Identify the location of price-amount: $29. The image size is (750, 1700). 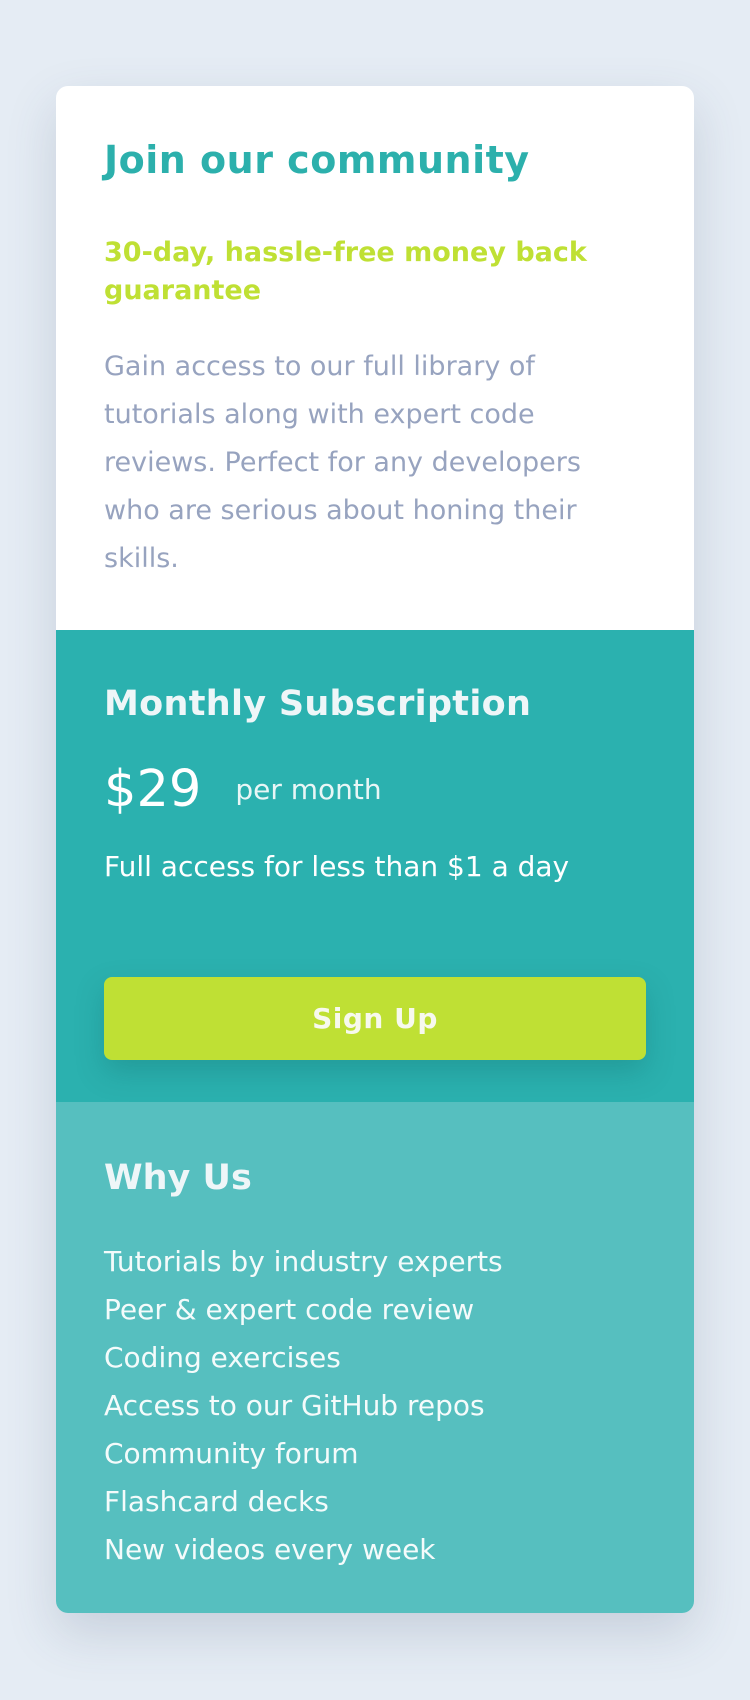
(153, 789).